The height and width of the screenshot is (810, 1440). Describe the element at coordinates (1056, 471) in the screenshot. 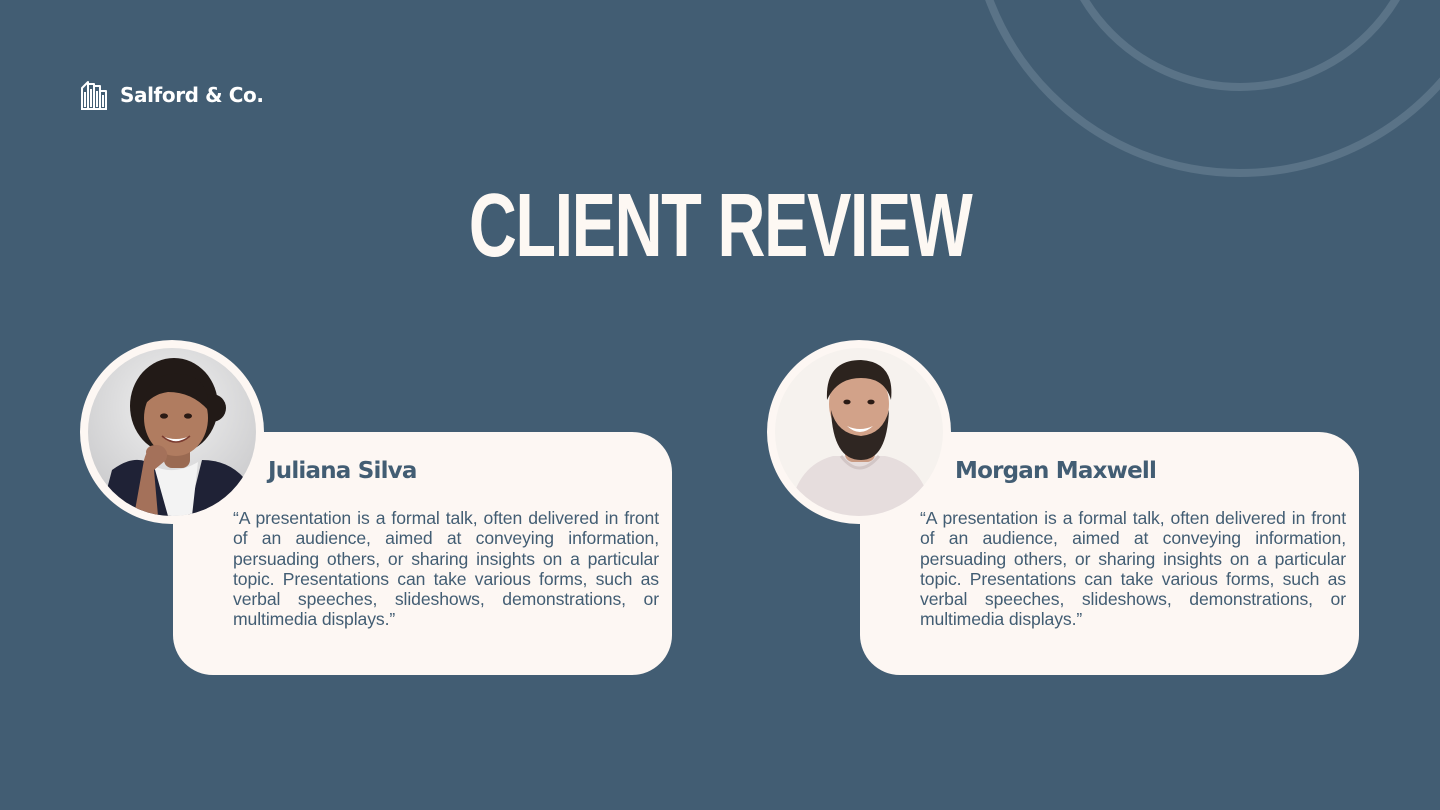

I see `reviewer-name: Morgan Maxwell` at that location.